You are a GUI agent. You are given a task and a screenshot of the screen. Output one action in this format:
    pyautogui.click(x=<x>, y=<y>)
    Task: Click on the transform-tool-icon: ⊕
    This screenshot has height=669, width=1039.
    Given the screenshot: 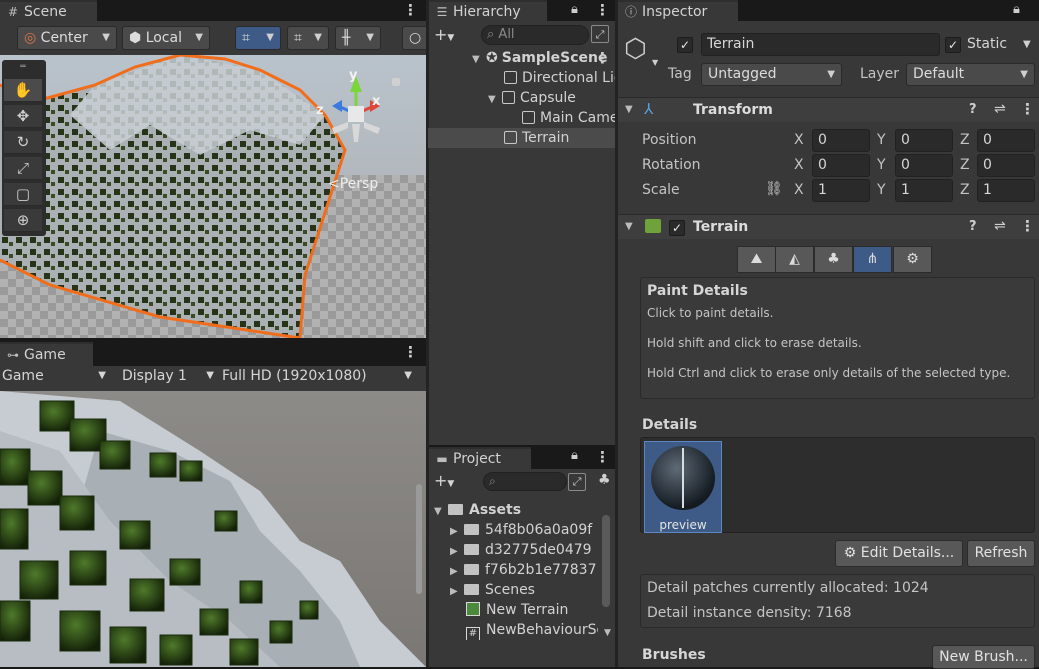 What is the action you would take?
    pyautogui.click(x=23, y=220)
    